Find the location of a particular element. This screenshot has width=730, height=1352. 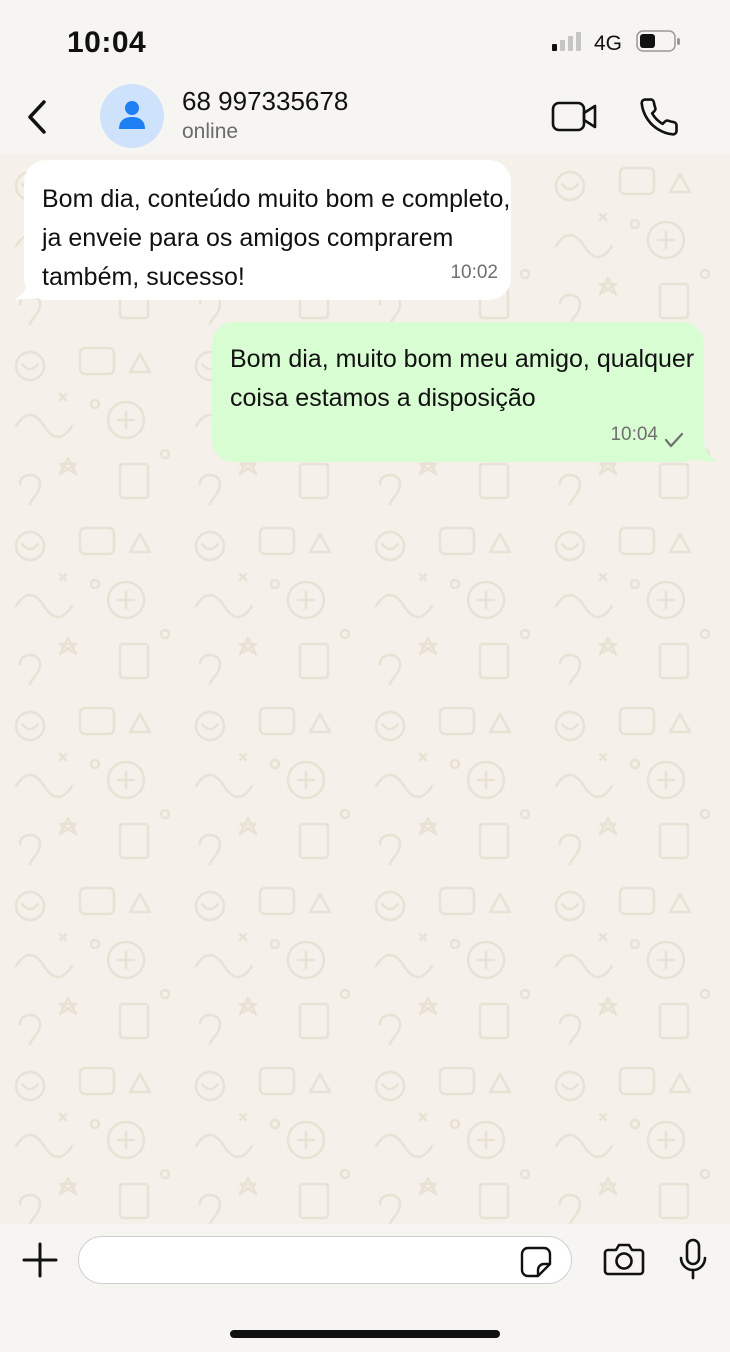

phone-call-icon is located at coordinates (659, 117).